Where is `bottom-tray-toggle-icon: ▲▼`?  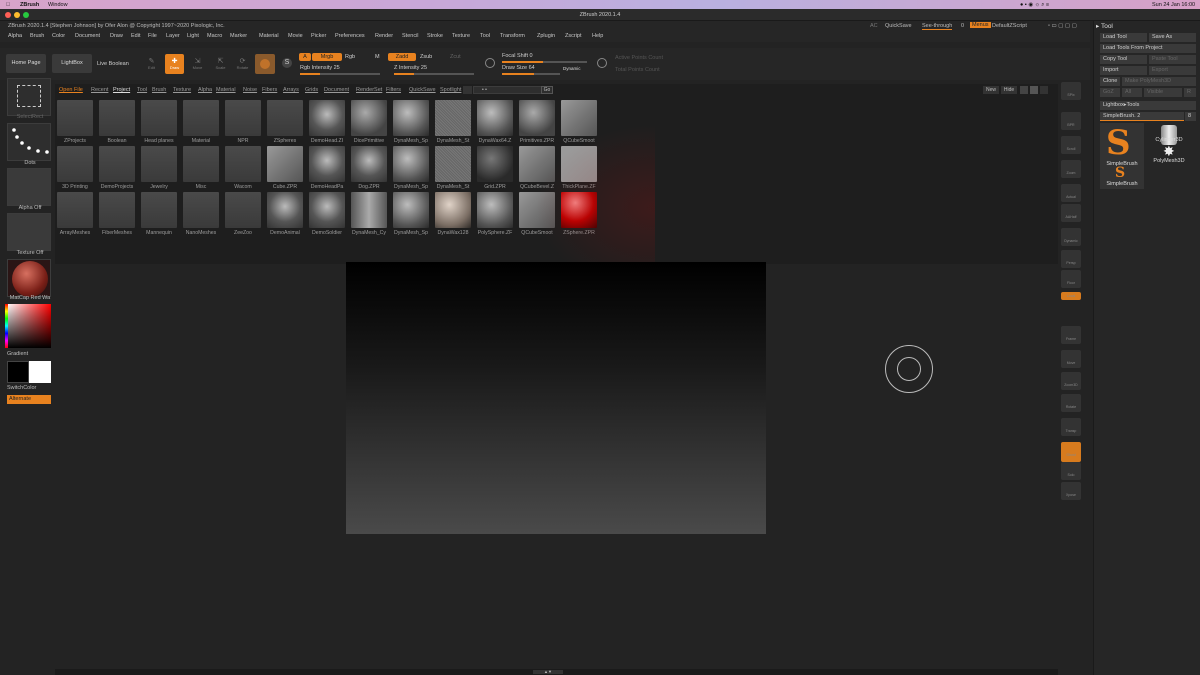 bottom-tray-toggle-icon: ▲▼ is located at coordinates (548, 672).